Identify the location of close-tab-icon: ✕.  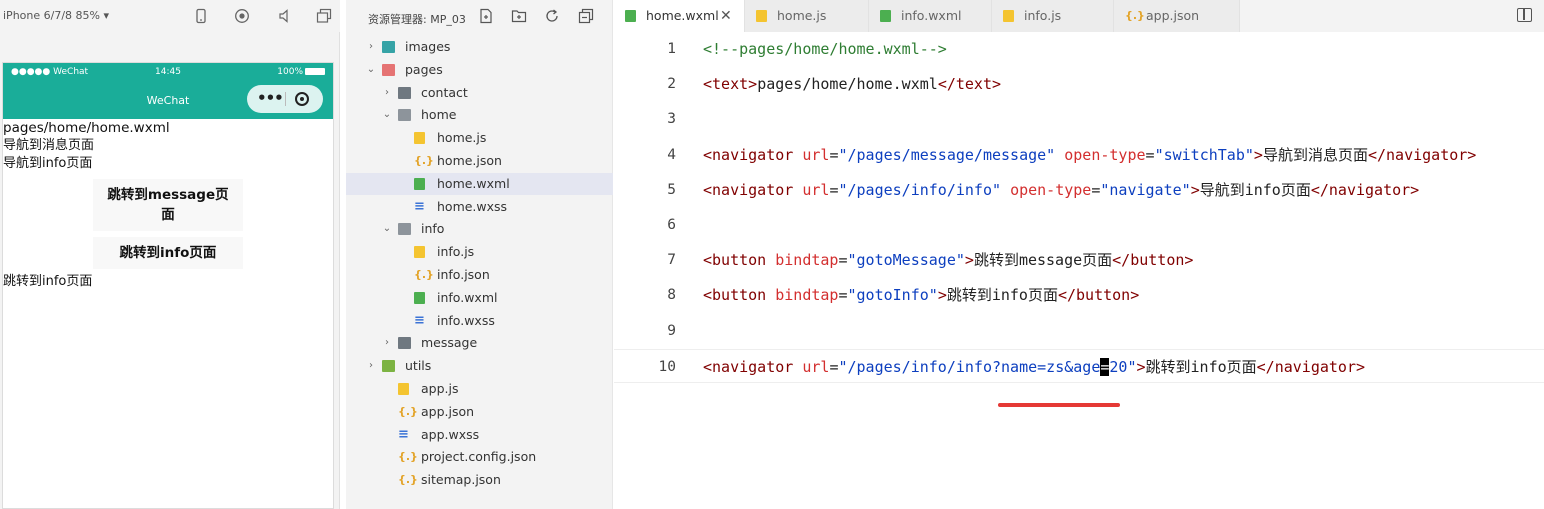
(726, 16).